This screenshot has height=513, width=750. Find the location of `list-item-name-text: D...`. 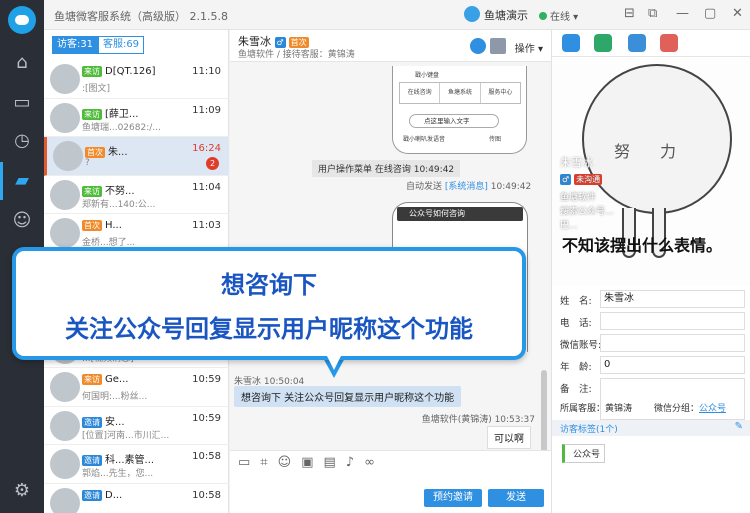

list-item-name-text: D... is located at coordinates (114, 495).